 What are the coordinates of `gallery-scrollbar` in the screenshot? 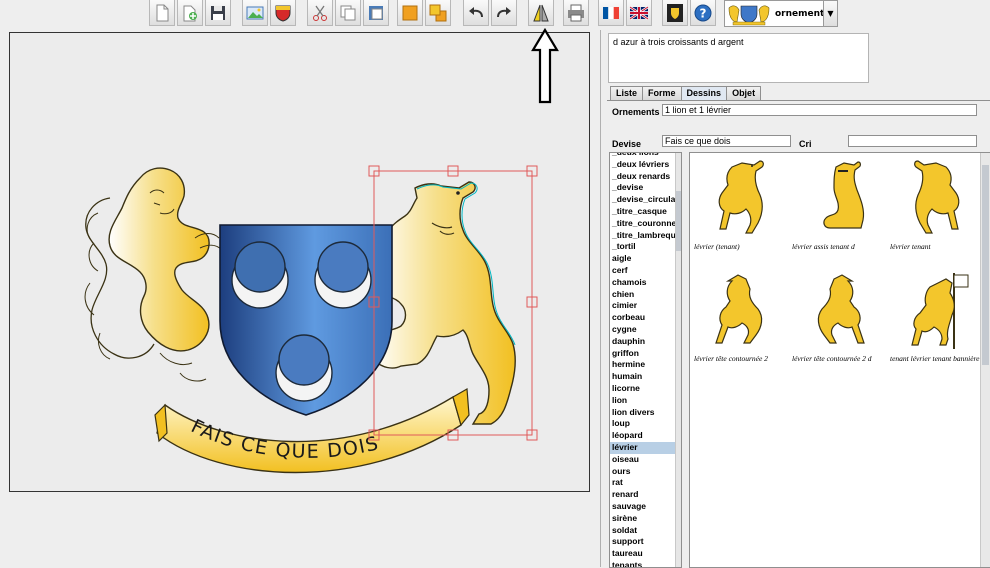 It's located at (985, 360).